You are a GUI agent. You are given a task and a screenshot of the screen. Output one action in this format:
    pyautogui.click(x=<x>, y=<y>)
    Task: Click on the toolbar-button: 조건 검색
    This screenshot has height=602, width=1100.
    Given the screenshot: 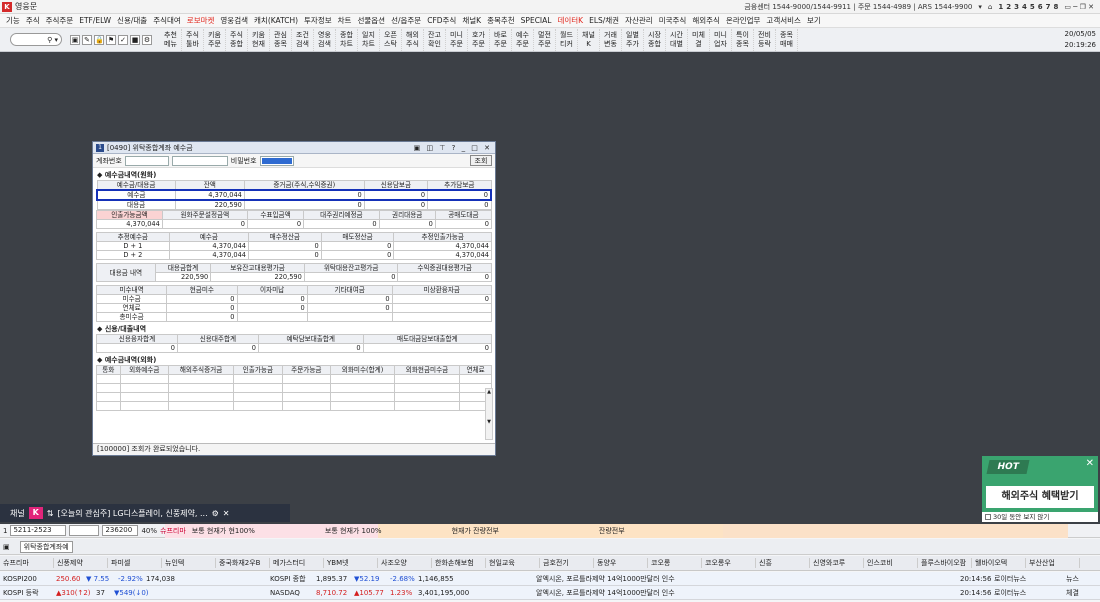 What is the action you would take?
    pyautogui.click(x=303, y=39)
    